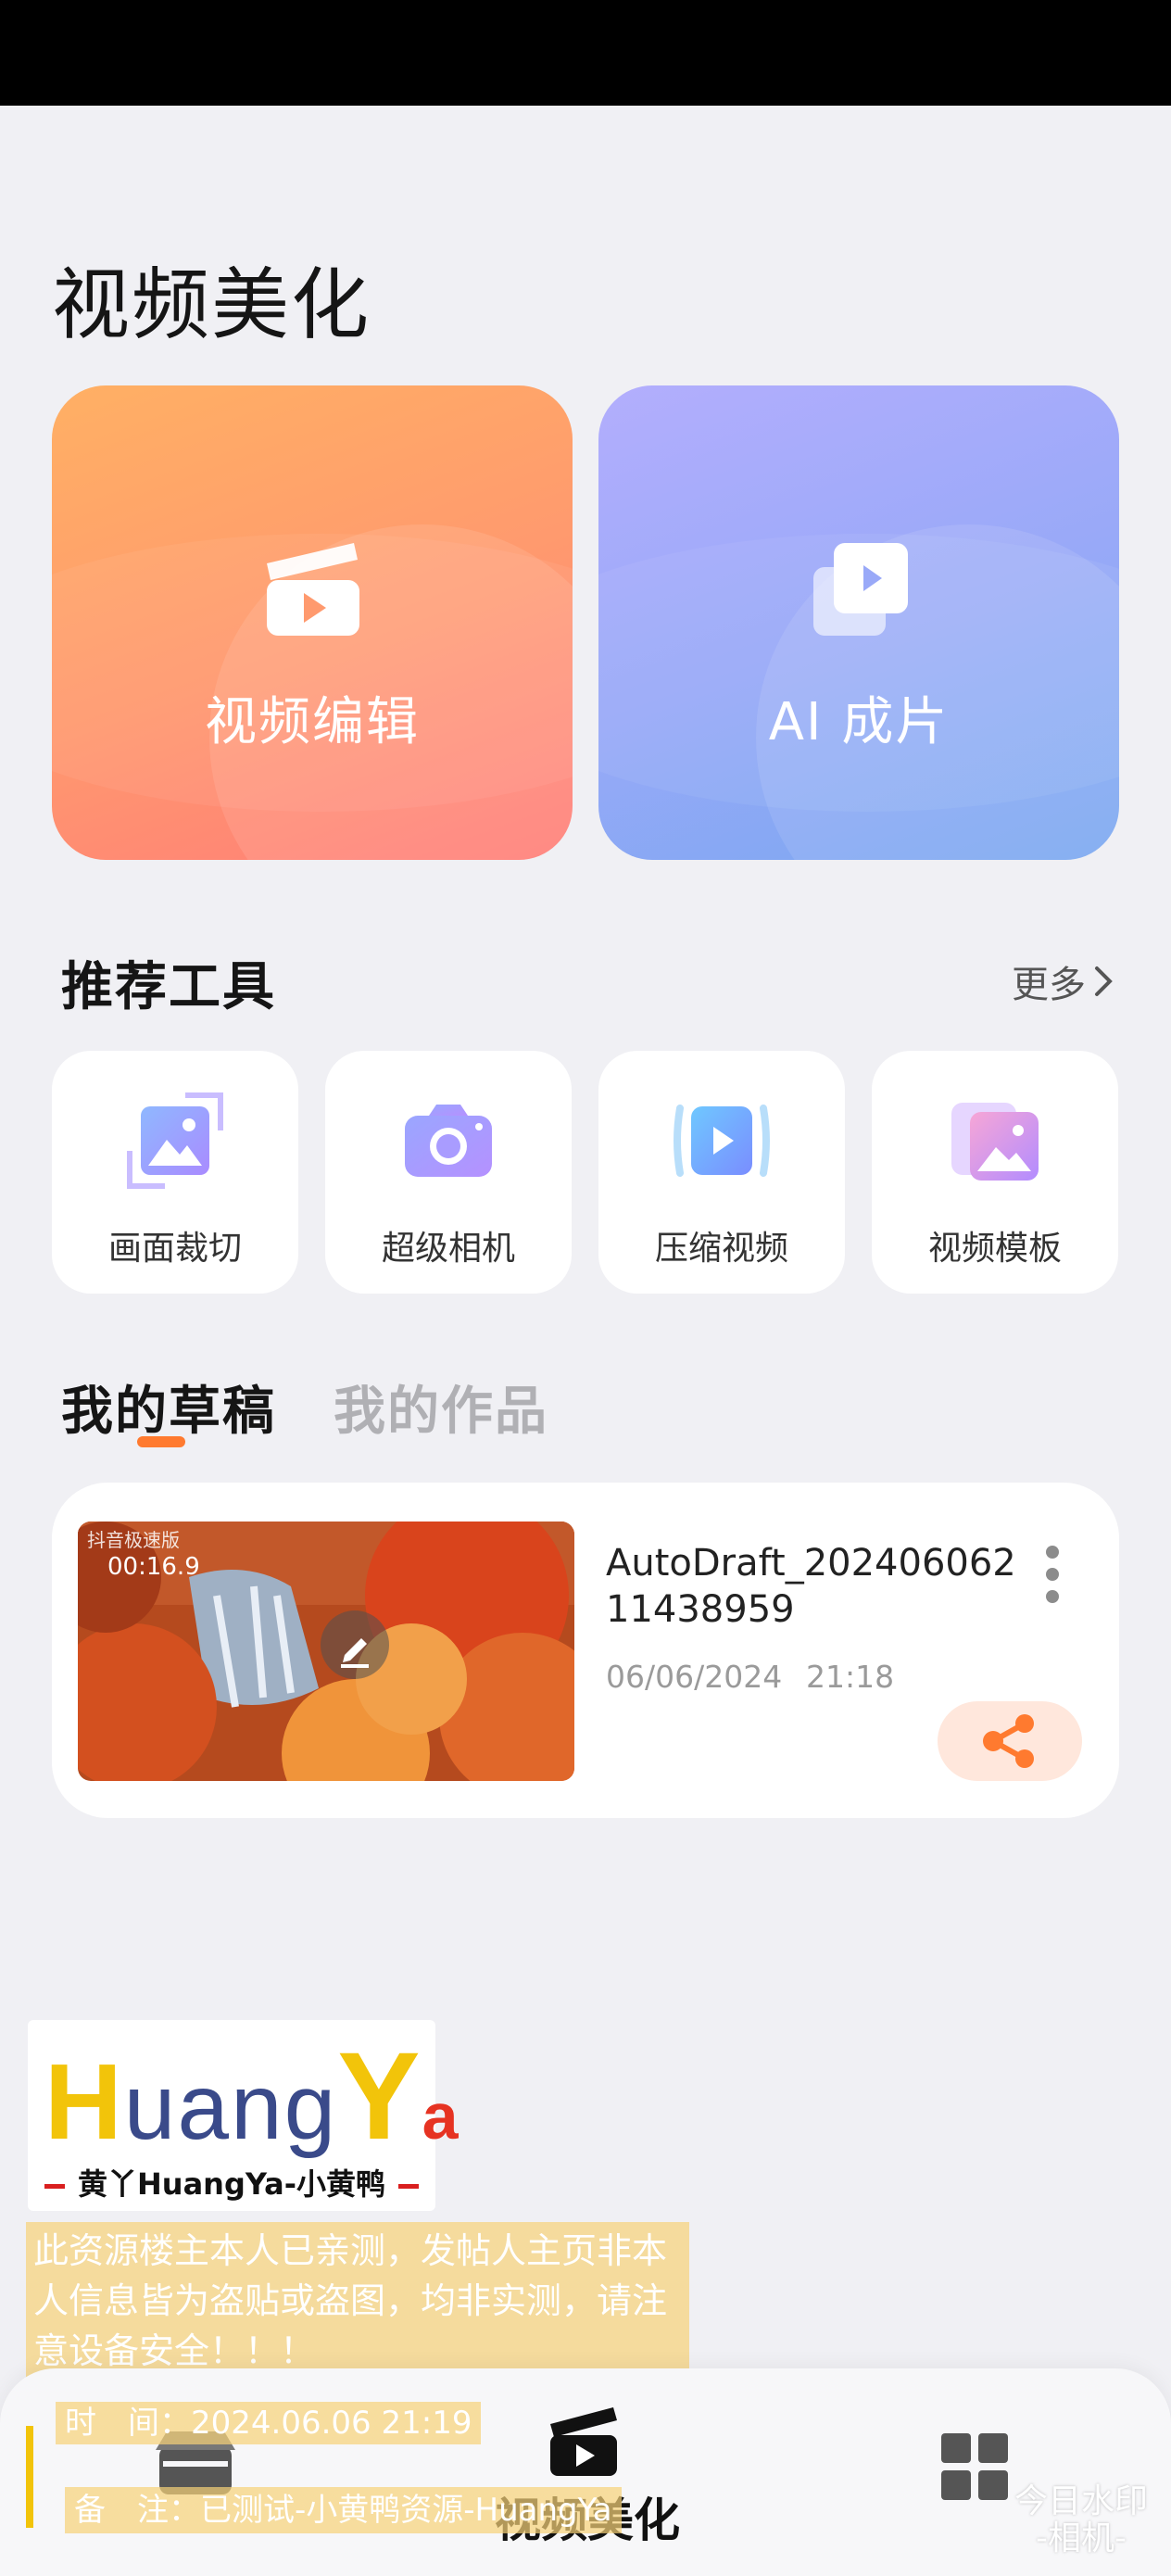 The width and height of the screenshot is (1171, 2576). Describe the element at coordinates (134, 1540) in the screenshot. I see `thumbnail-brand-text: 抖音极速版` at that location.